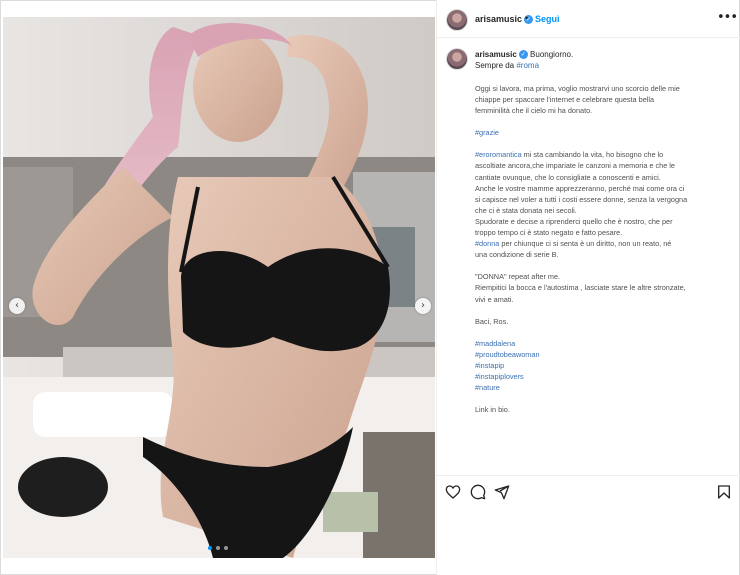 This screenshot has width=740, height=575. I want to click on hashtag-link: #grazie, so click(487, 132).